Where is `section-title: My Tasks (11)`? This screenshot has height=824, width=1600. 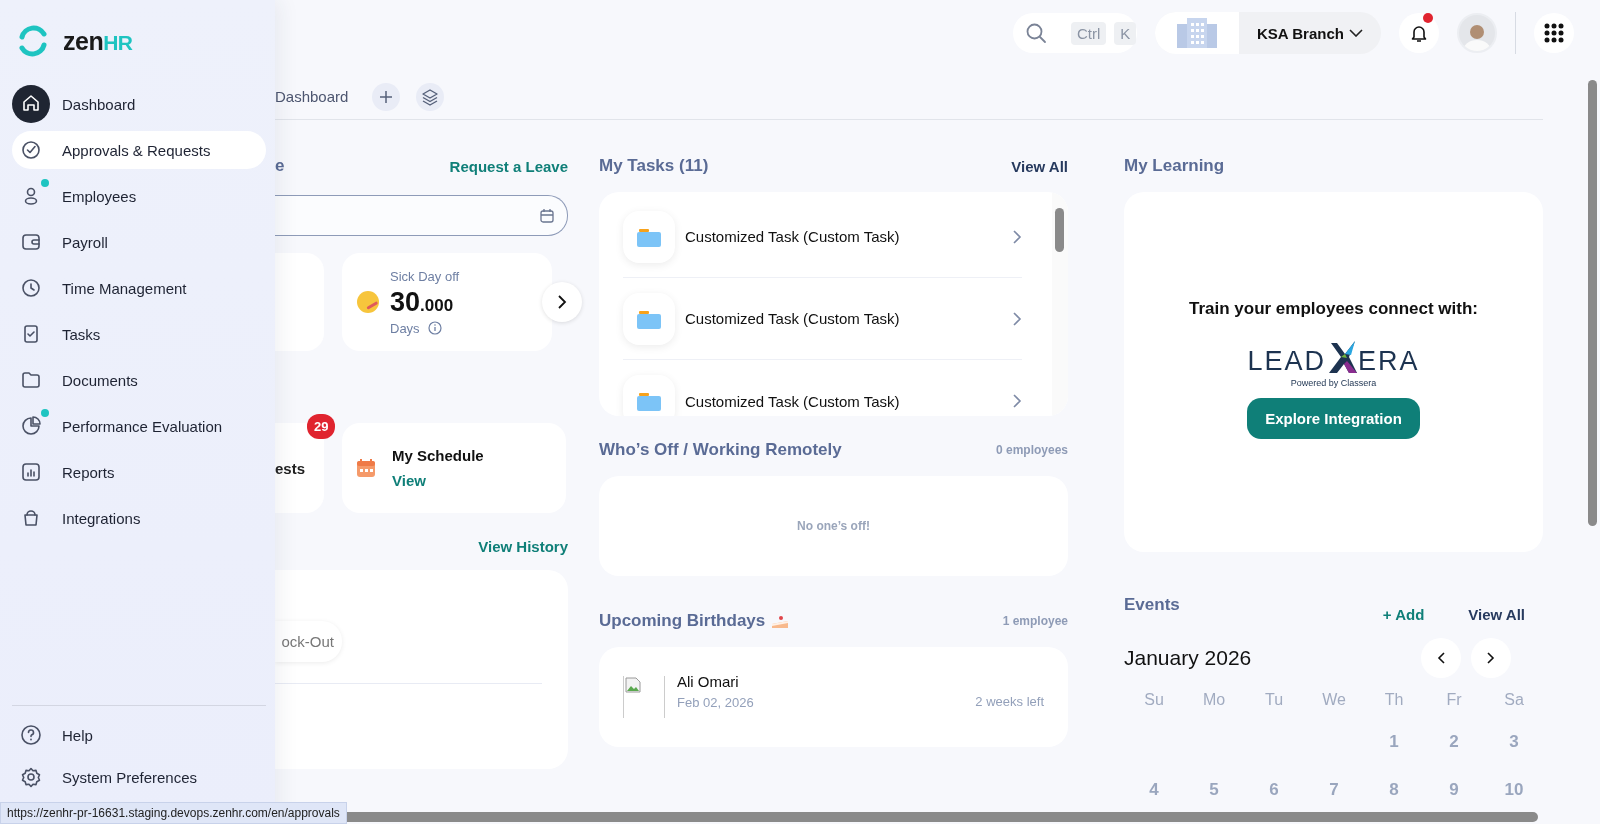 section-title: My Tasks (11) is located at coordinates (654, 166).